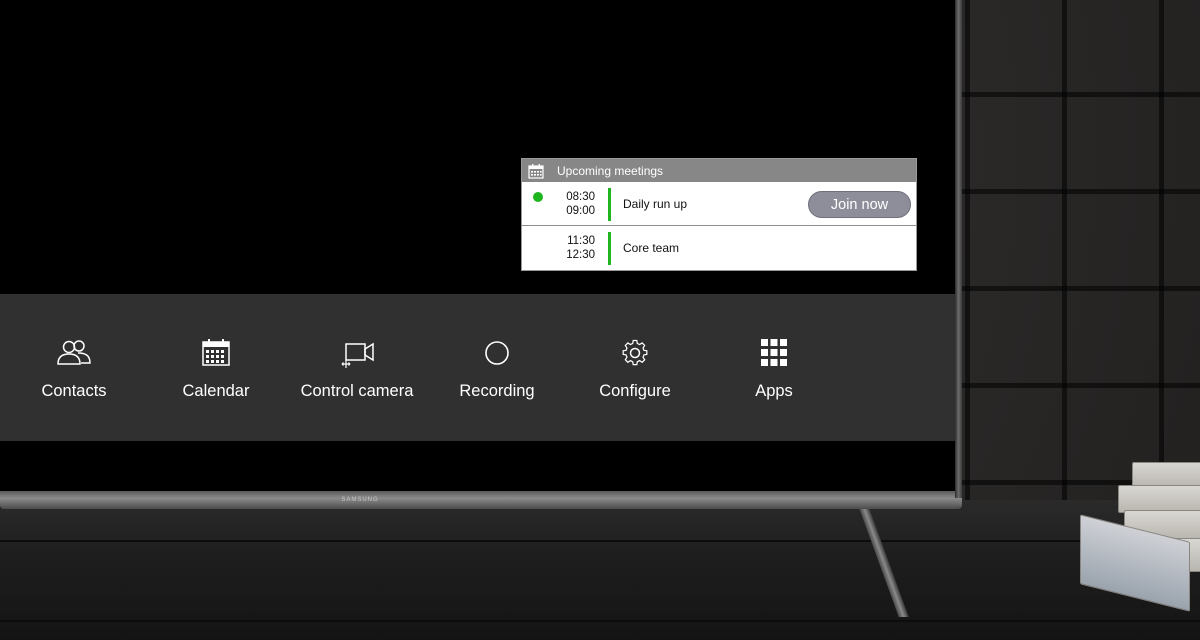  What do you see at coordinates (719, 204) in the screenshot?
I see `meeting-row: 08:30 09:00 Daily run up Join now` at bounding box center [719, 204].